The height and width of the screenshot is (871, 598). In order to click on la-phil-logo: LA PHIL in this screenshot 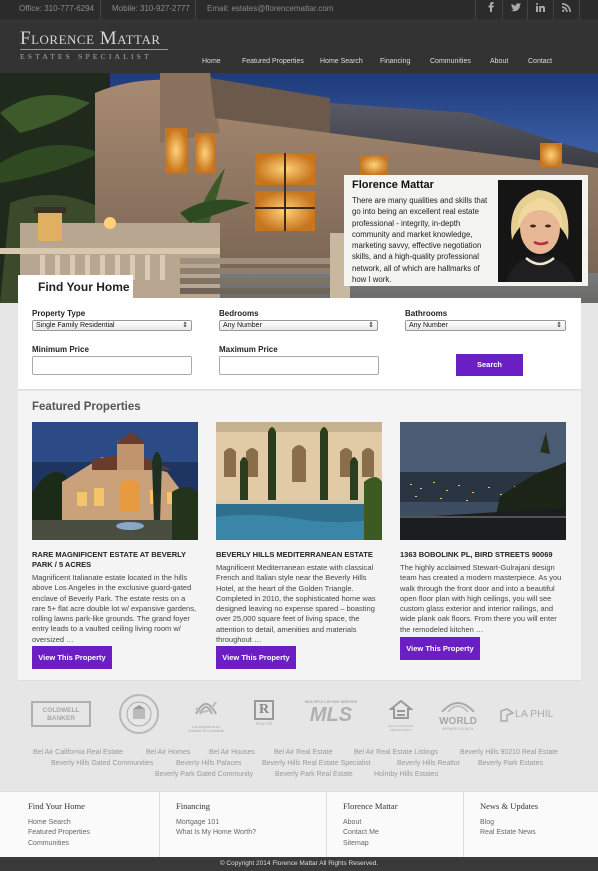, I will do `click(535, 717)`.